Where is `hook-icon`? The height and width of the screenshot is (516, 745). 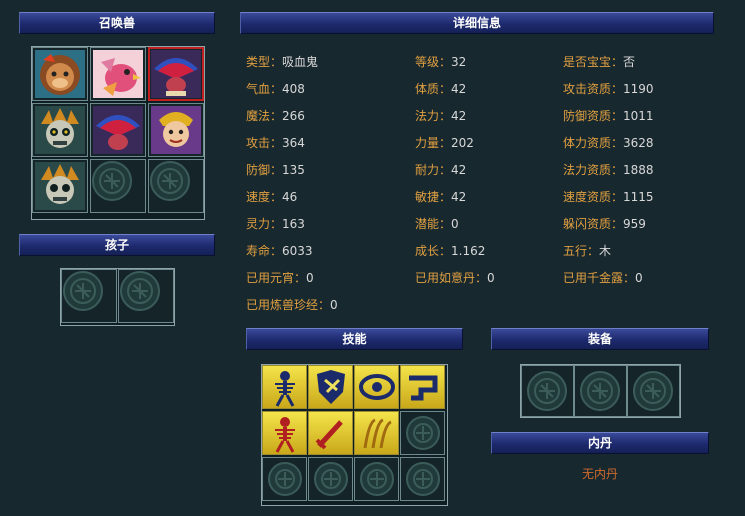 hook-icon is located at coordinates (423, 388).